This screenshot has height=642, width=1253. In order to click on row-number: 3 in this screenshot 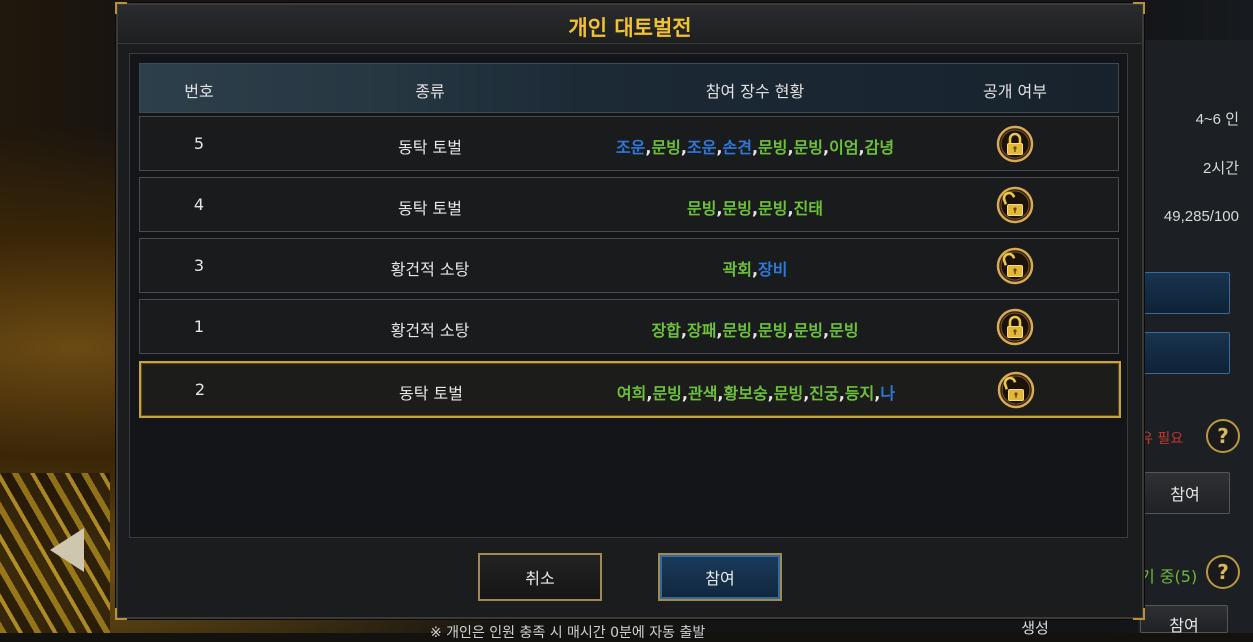, I will do `click(199, 265)`.